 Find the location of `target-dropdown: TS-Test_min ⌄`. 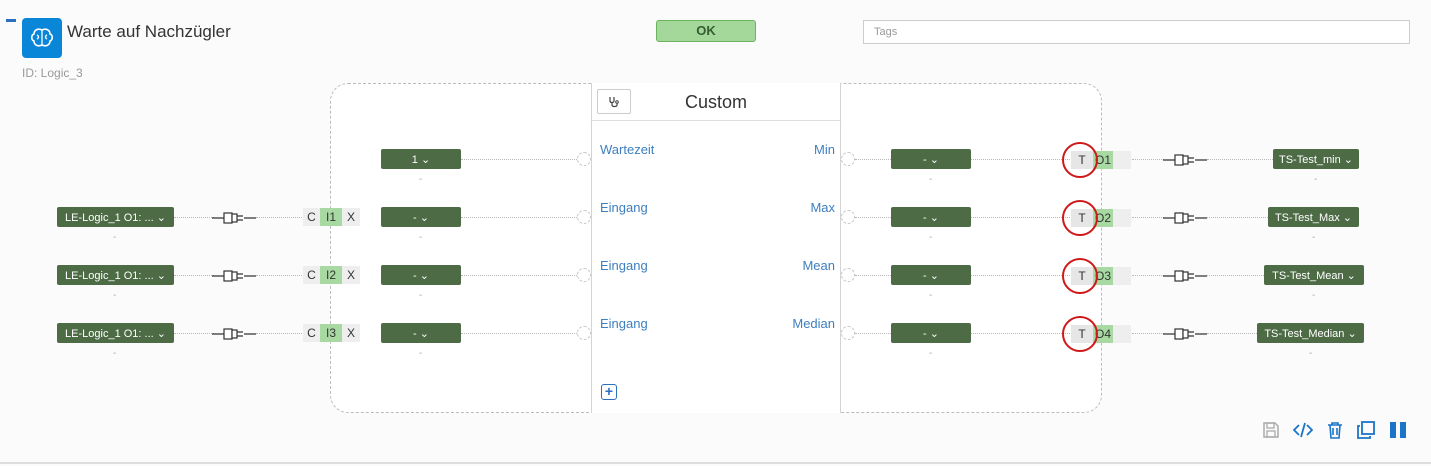

target-dropdown: TS-Test_min ⌄ is located at coordinates (1316, 159).